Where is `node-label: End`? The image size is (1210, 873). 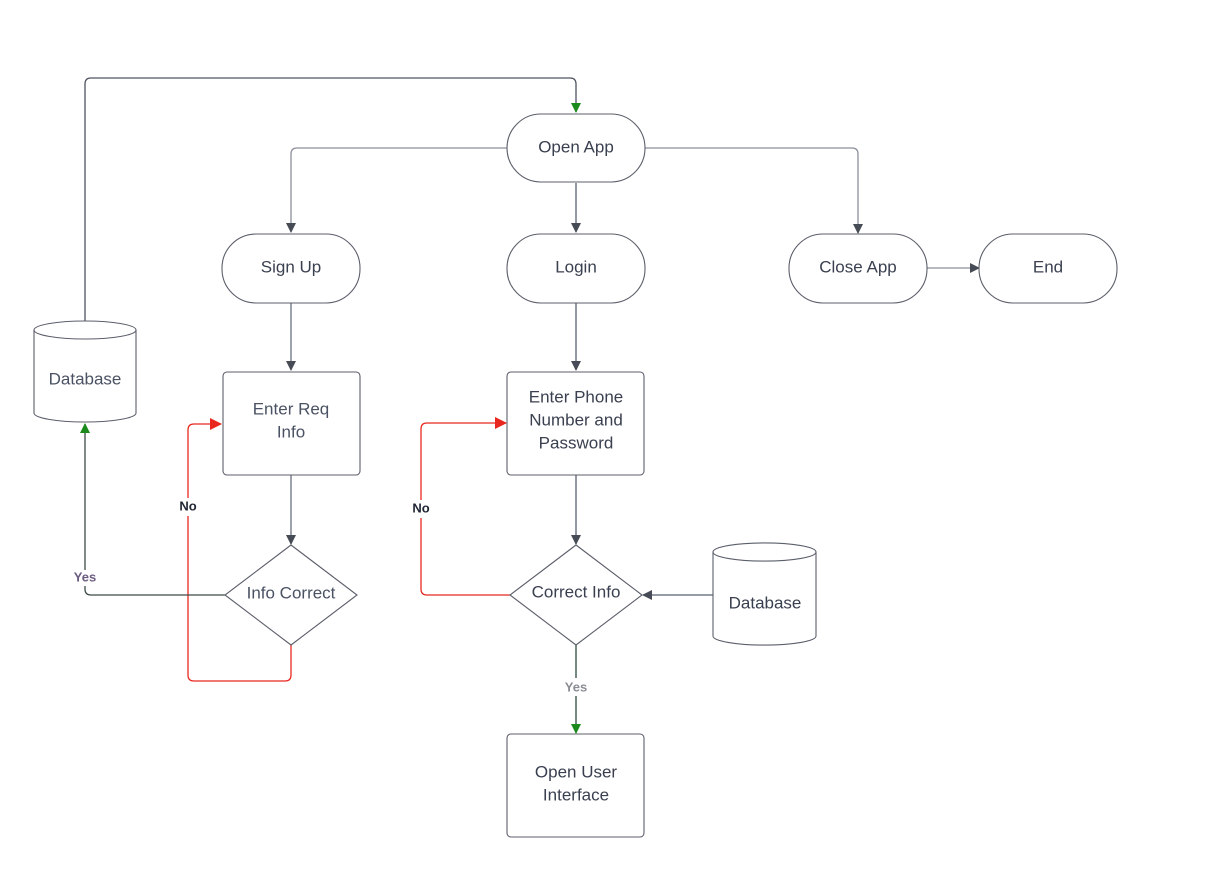 node-label: End is located at coordinates (1048, 266).